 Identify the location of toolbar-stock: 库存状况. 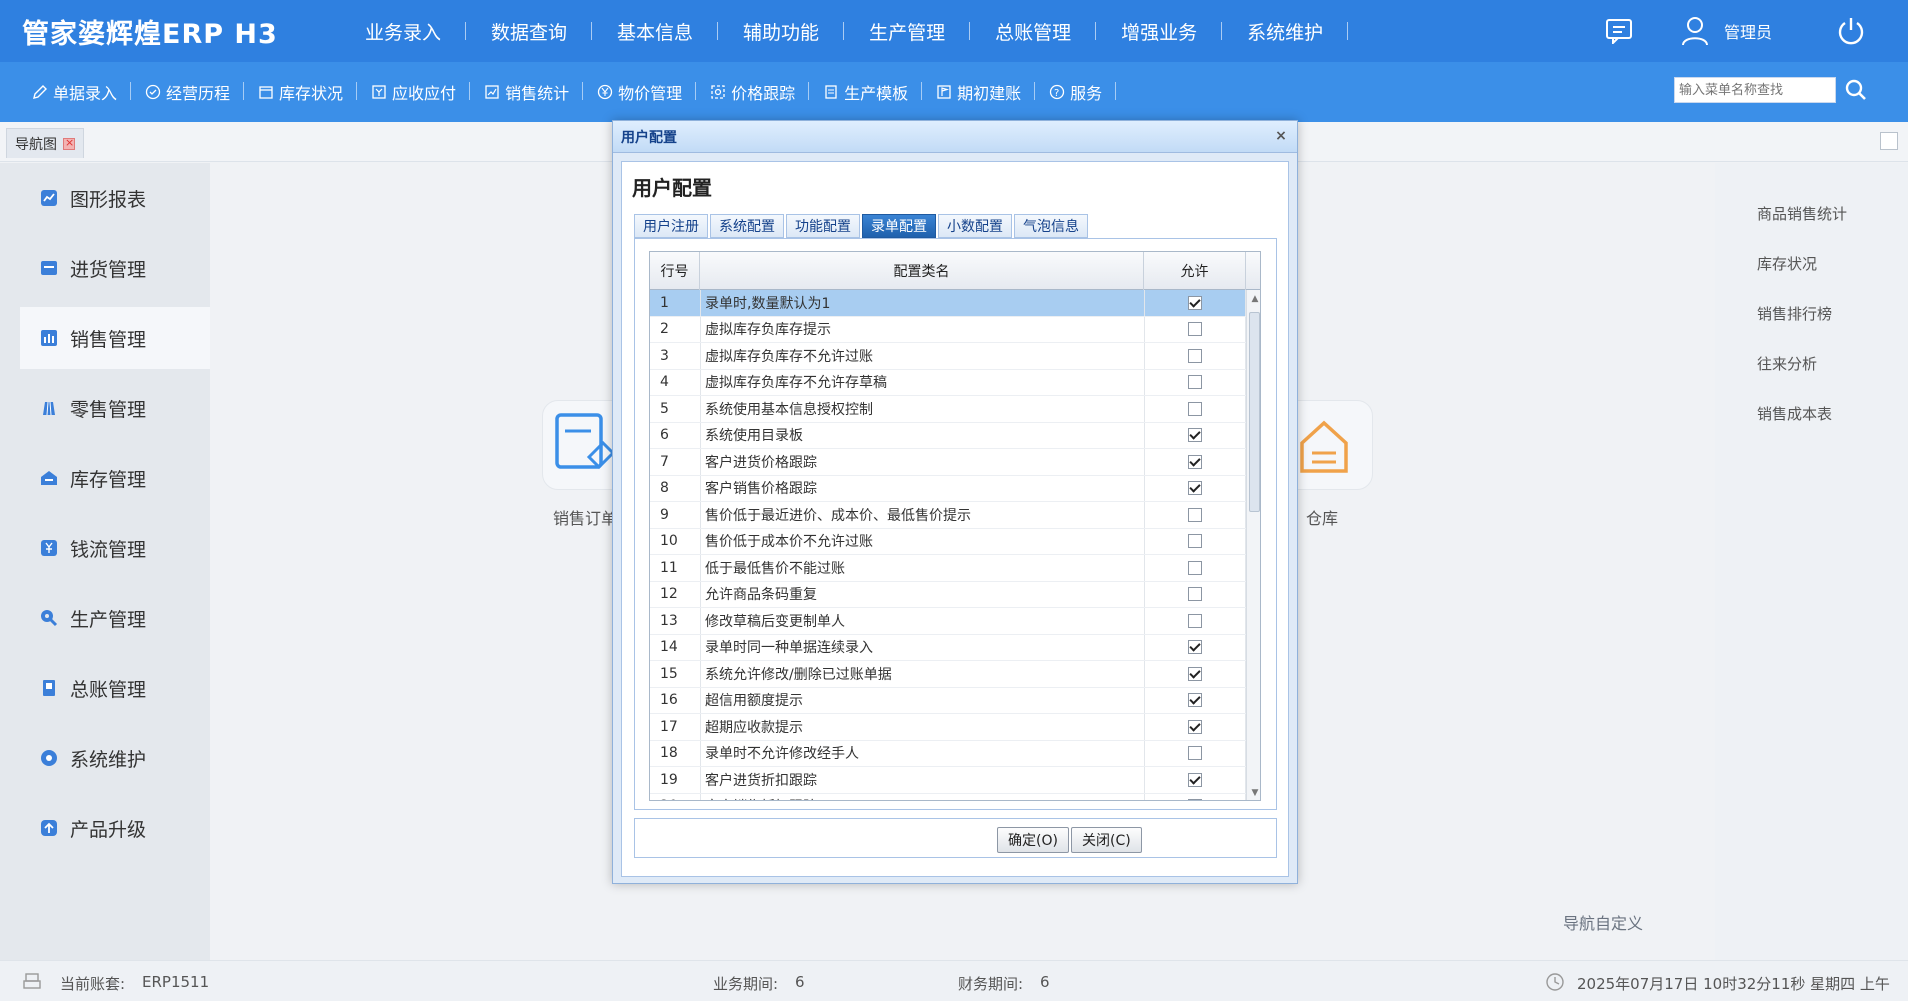
(301, 92).